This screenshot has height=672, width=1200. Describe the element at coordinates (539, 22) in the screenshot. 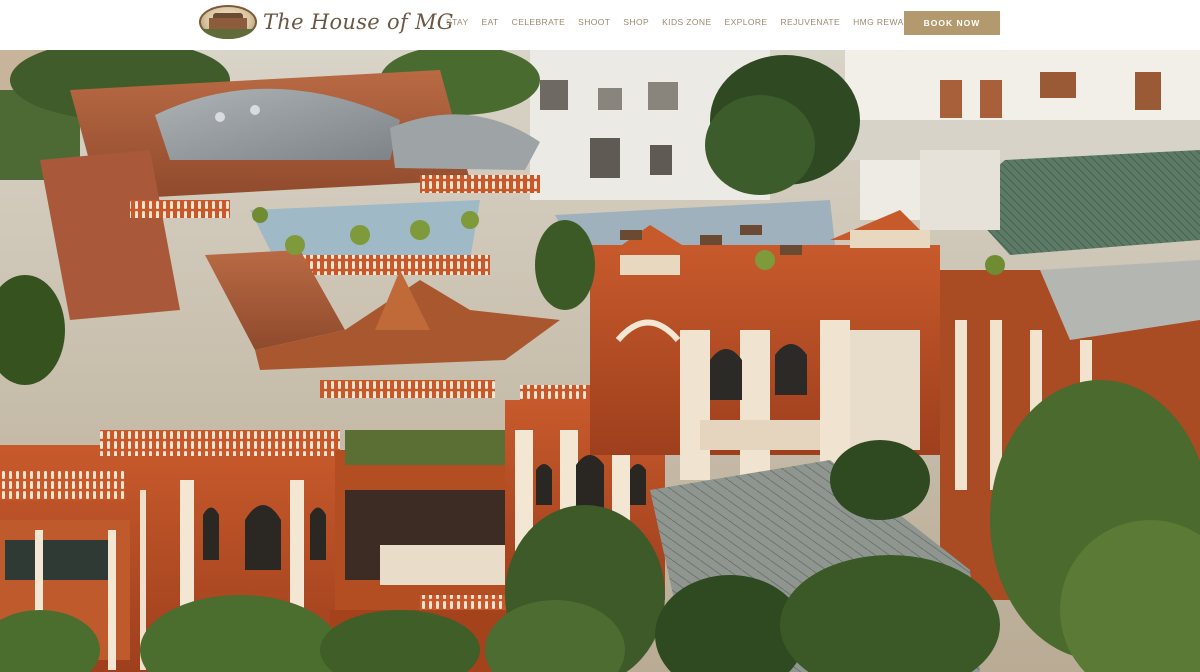

I see `nav-item-celebrate: CELEBRATE` at that location.